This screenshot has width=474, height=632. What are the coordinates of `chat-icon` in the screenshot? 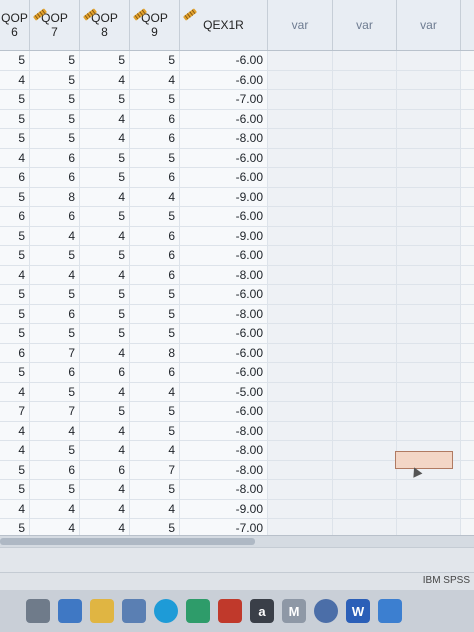 It's located at (70, 611).